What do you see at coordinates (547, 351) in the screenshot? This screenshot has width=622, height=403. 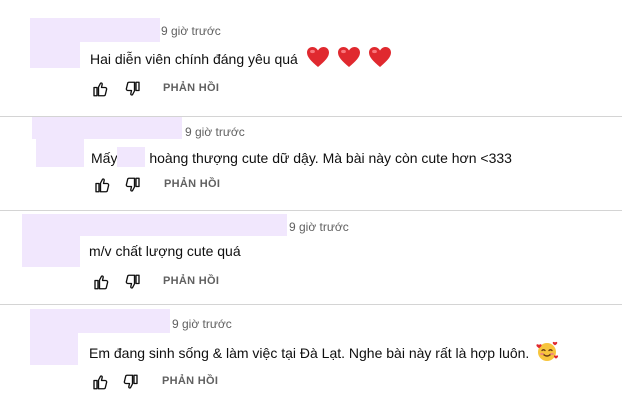 I see `smiling-face-with-hearts-icon` at bounding box center [547, 351].